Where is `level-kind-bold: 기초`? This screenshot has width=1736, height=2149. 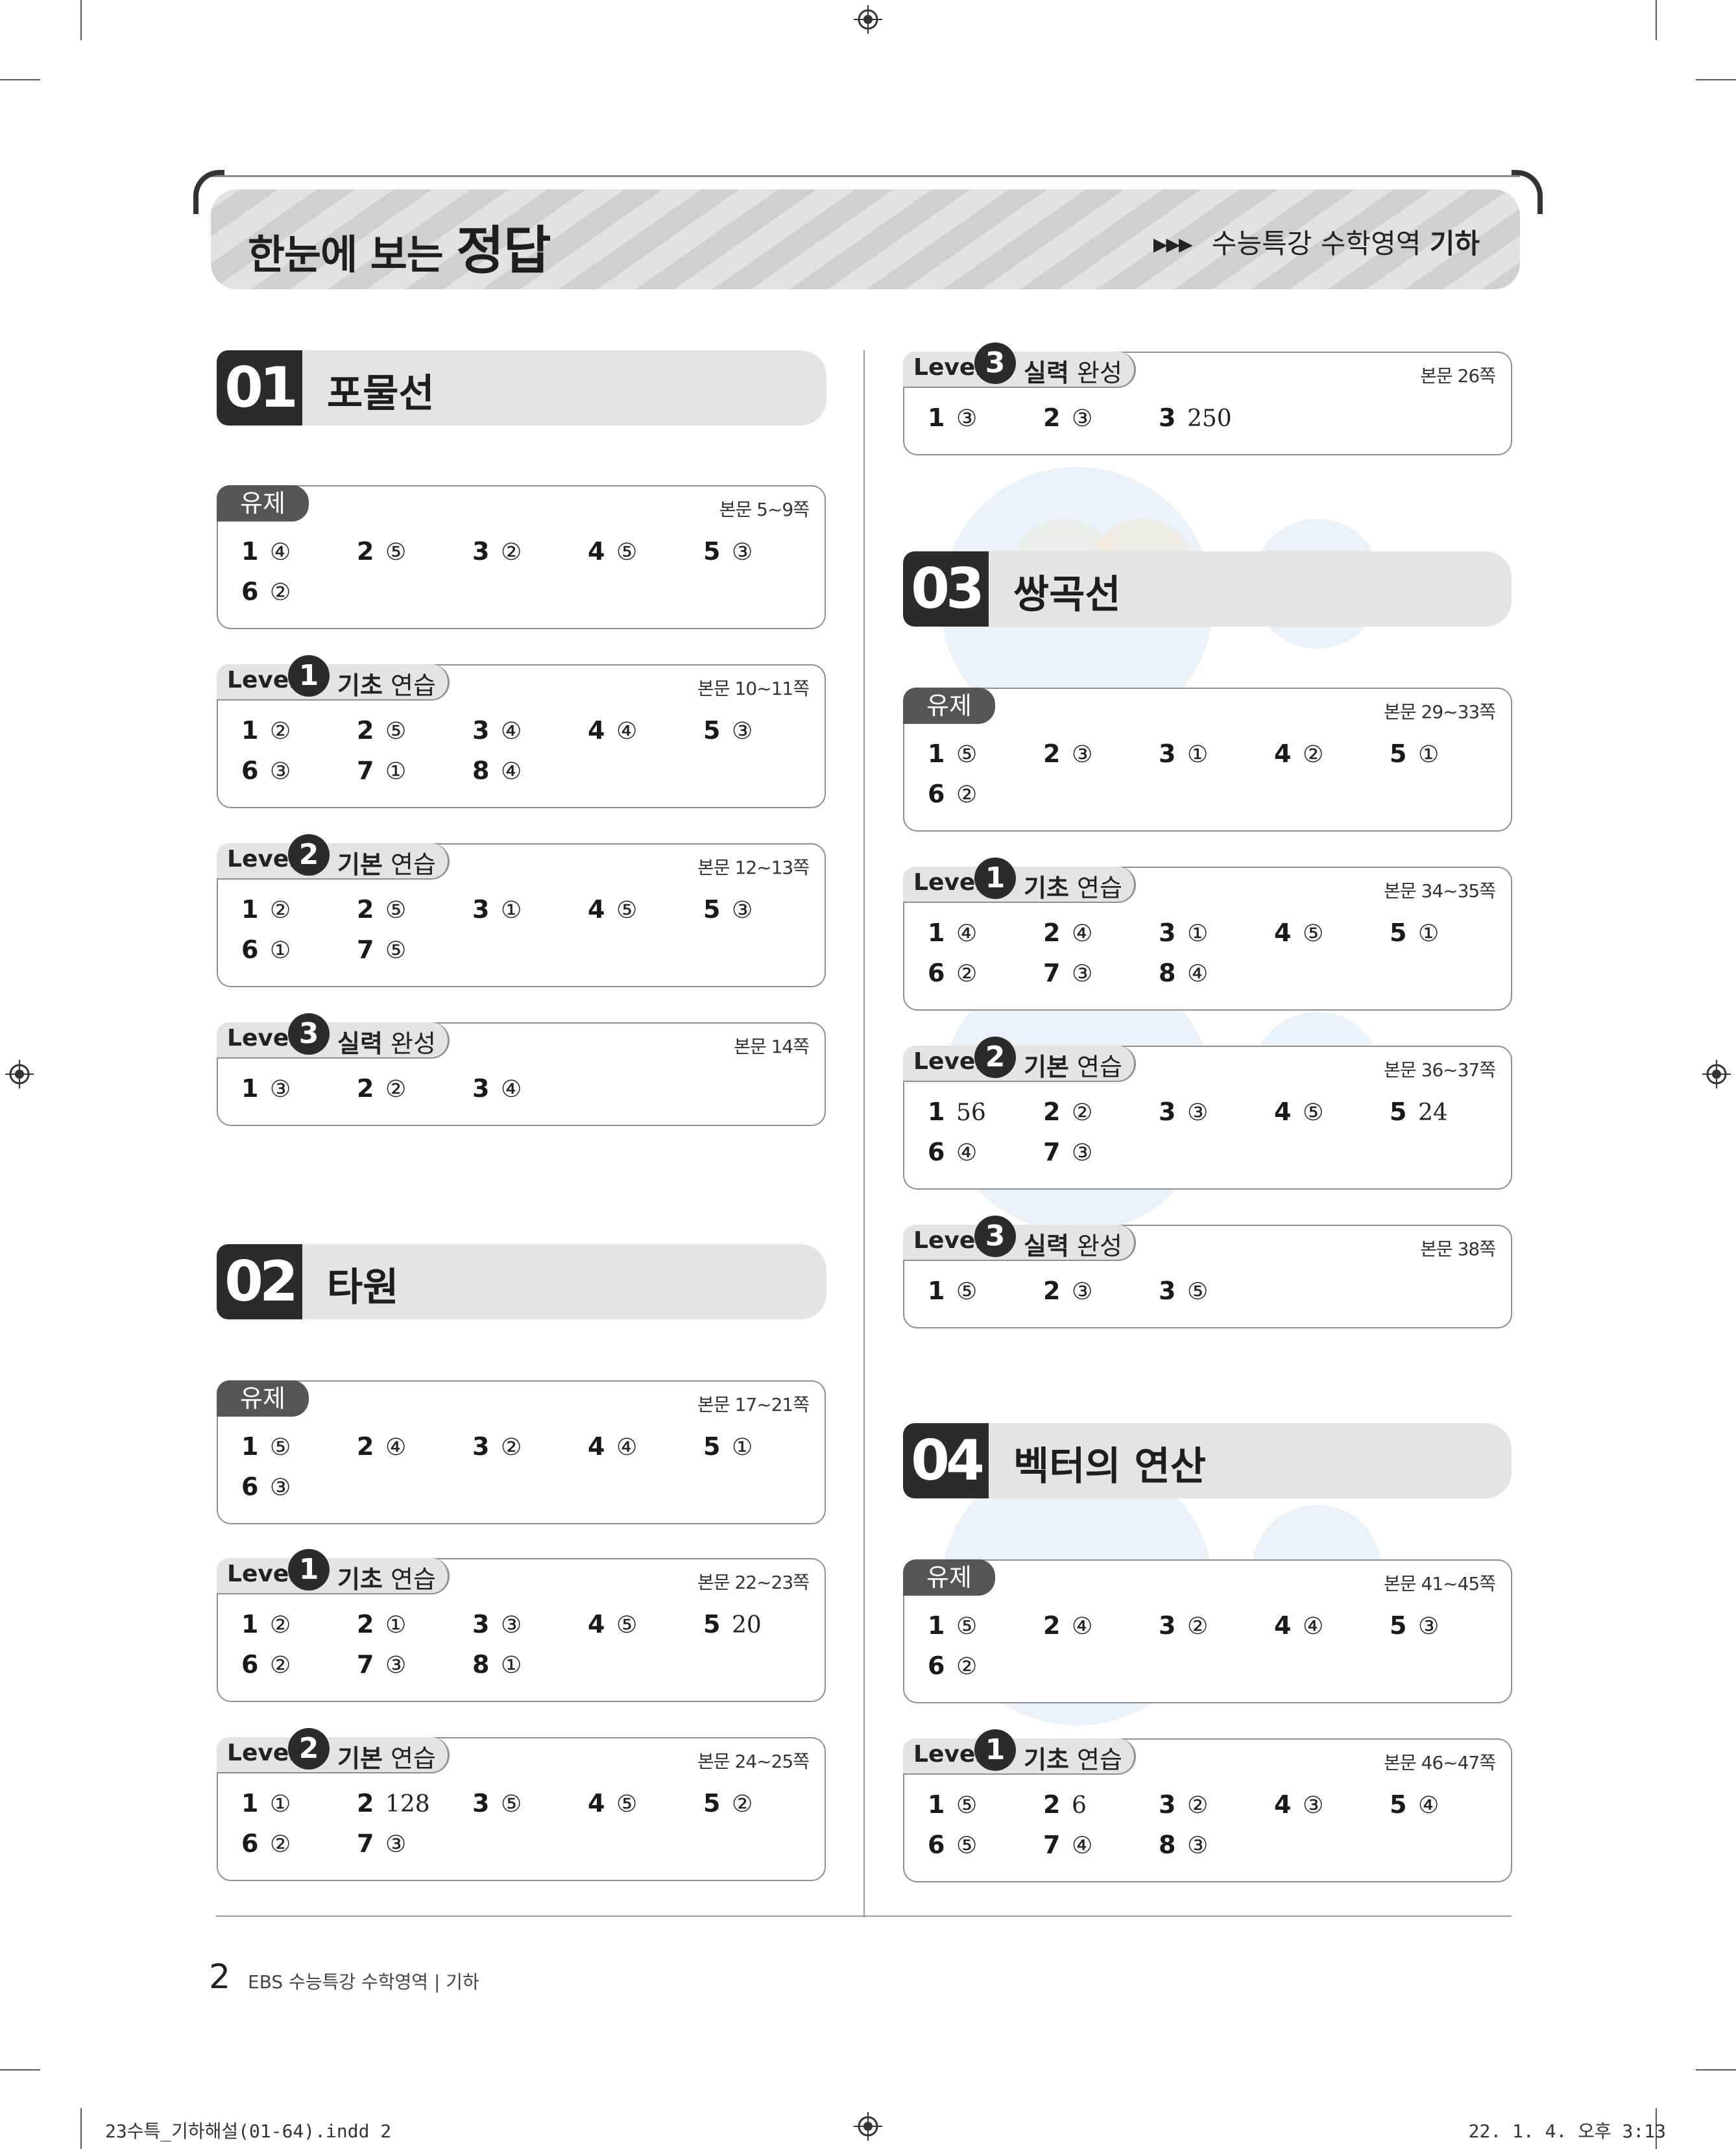
level-kind-bold: 기초 is located at coordinates (1046, 888).